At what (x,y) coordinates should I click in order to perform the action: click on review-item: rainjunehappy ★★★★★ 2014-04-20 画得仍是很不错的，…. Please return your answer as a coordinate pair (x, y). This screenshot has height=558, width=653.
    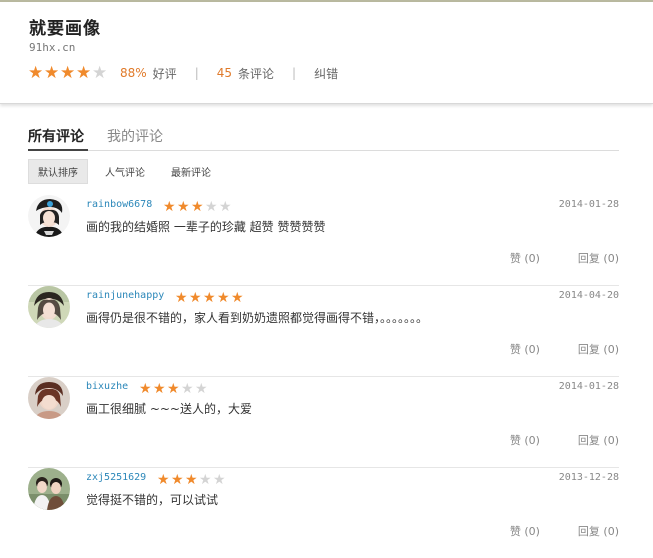
    Looking at the image, I should click on (323, 331).